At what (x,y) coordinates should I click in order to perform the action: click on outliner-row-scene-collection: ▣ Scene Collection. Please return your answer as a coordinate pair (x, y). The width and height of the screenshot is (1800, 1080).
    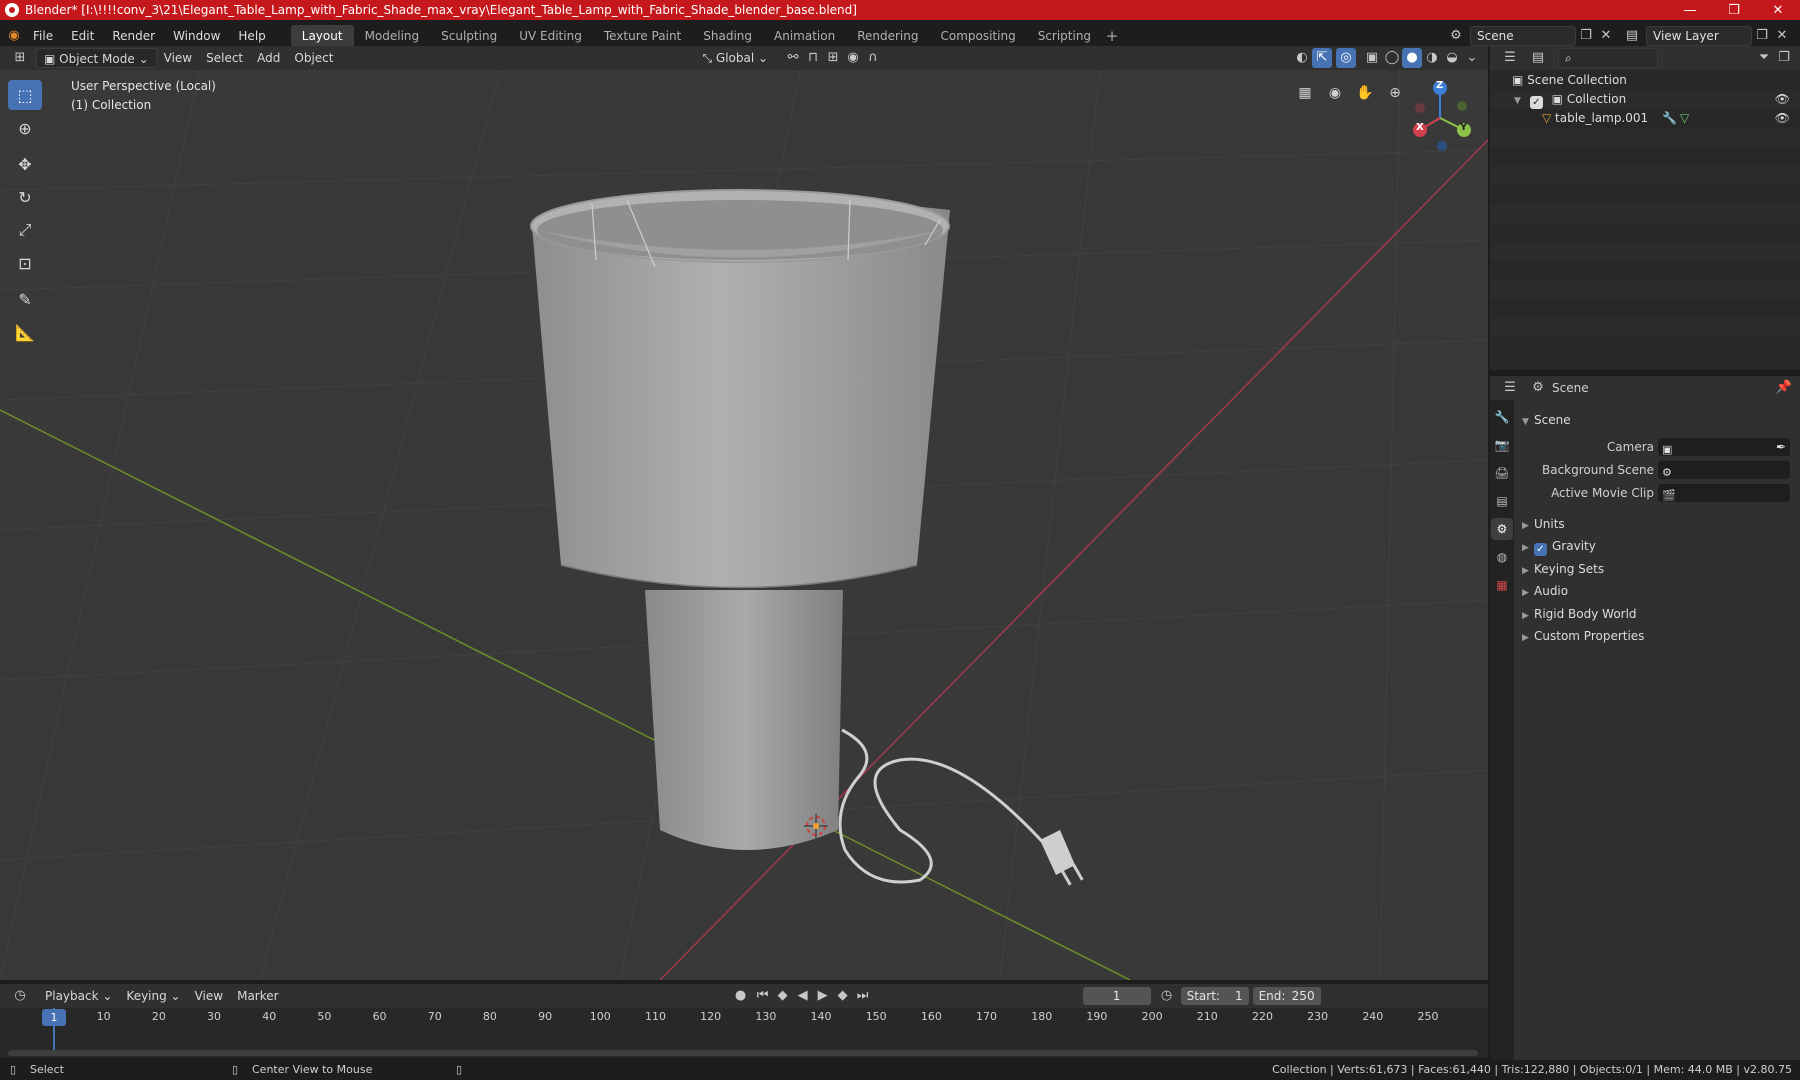
    Looking at the image, I should click on (1645, 80).